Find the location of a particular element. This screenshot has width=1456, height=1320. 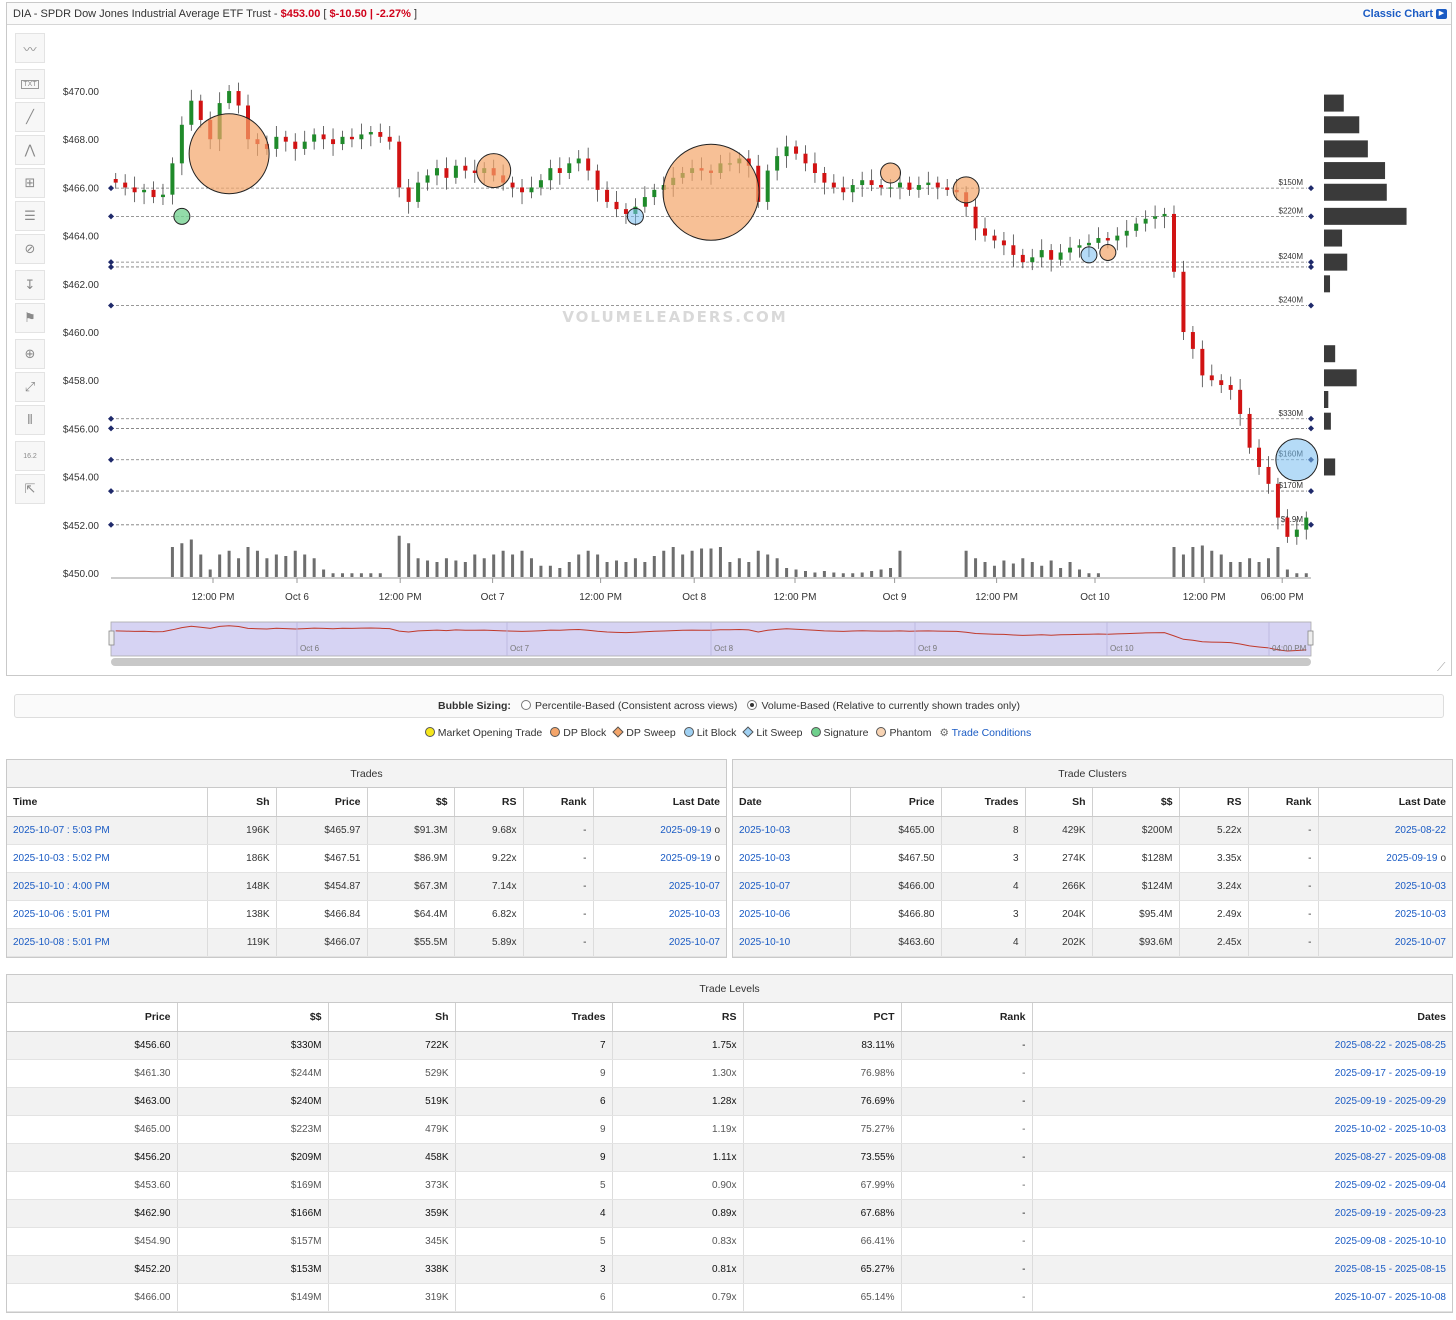

cell-link: 2025-08-22 - 2025-08-25 is located at coordinates (1242, 1045).